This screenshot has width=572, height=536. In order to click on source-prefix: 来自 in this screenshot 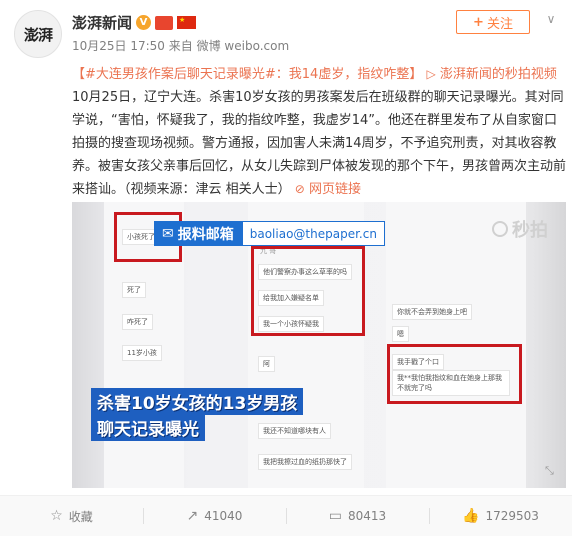, I will do `click(180, 46)`.